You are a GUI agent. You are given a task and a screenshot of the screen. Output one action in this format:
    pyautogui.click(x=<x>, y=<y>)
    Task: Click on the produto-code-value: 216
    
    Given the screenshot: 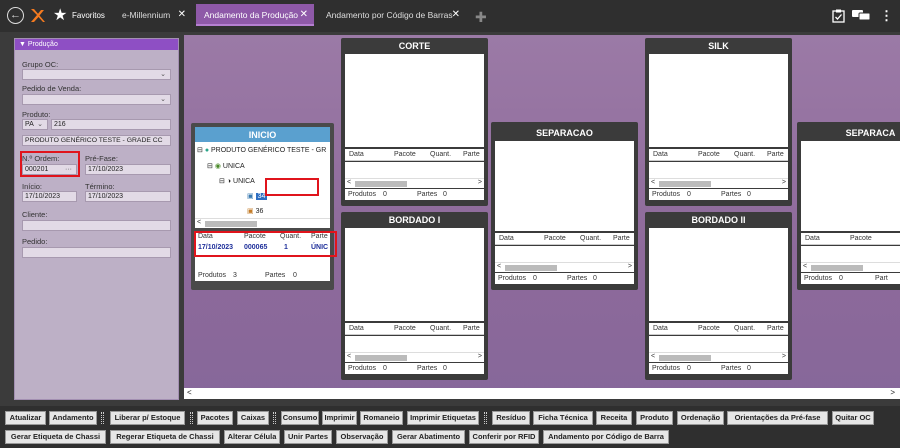 What is the action you would take?
    pyautogui.click(x=60, y=124)
    